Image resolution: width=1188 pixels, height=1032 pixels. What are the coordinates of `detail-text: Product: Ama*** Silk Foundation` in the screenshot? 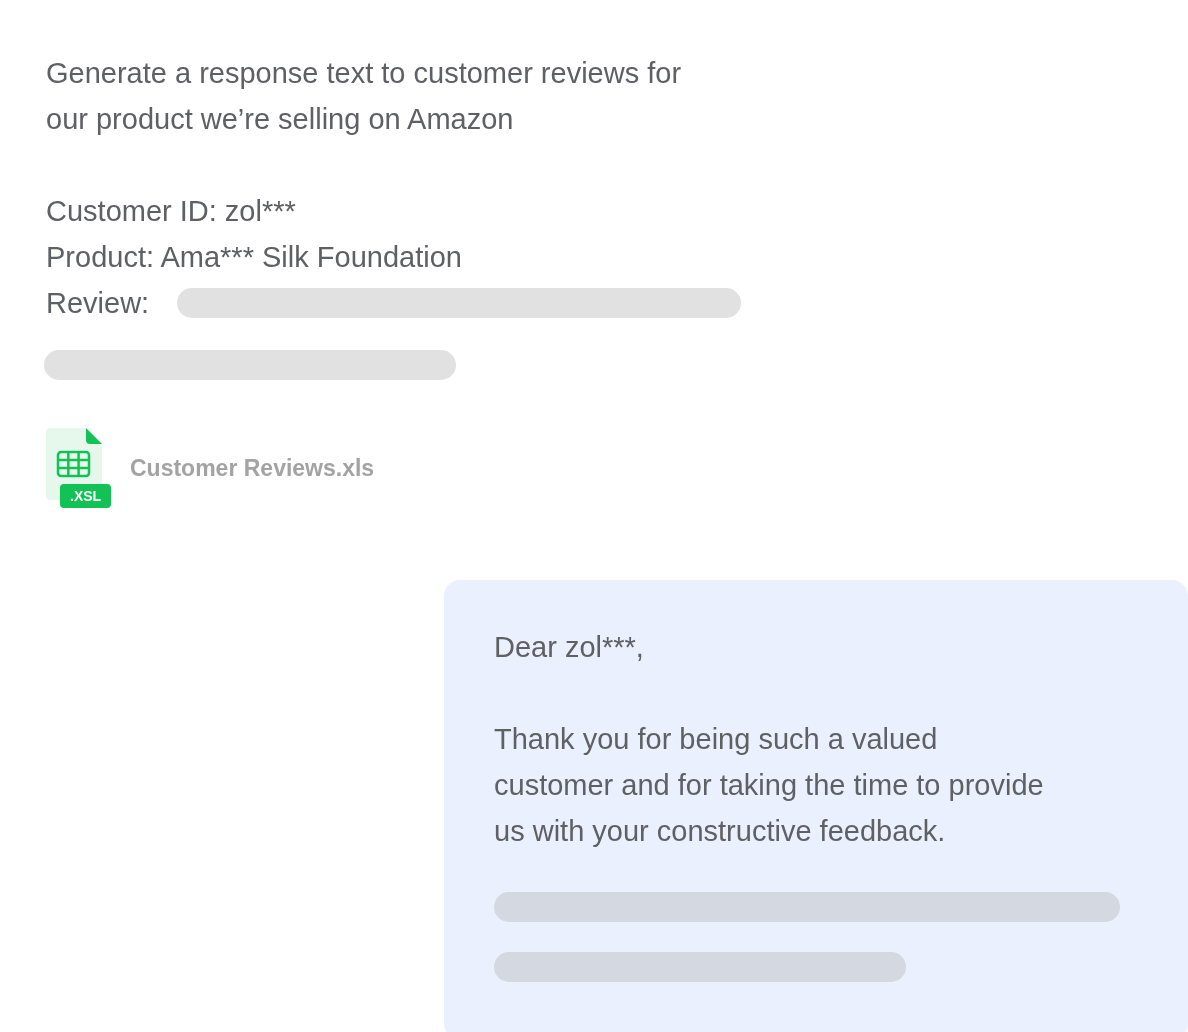 It's located at (254, 257).